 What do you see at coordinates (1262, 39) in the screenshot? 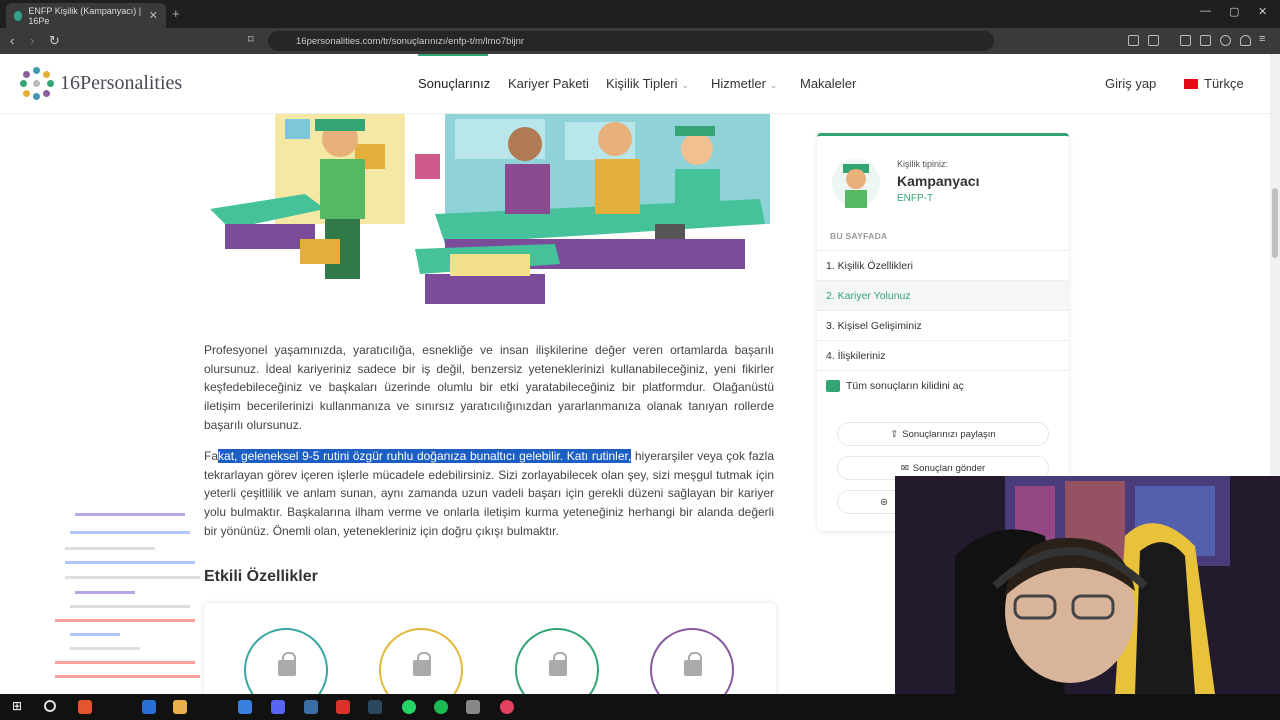
I see `menu-icon: ≡` at bounding box center [1262, 39].